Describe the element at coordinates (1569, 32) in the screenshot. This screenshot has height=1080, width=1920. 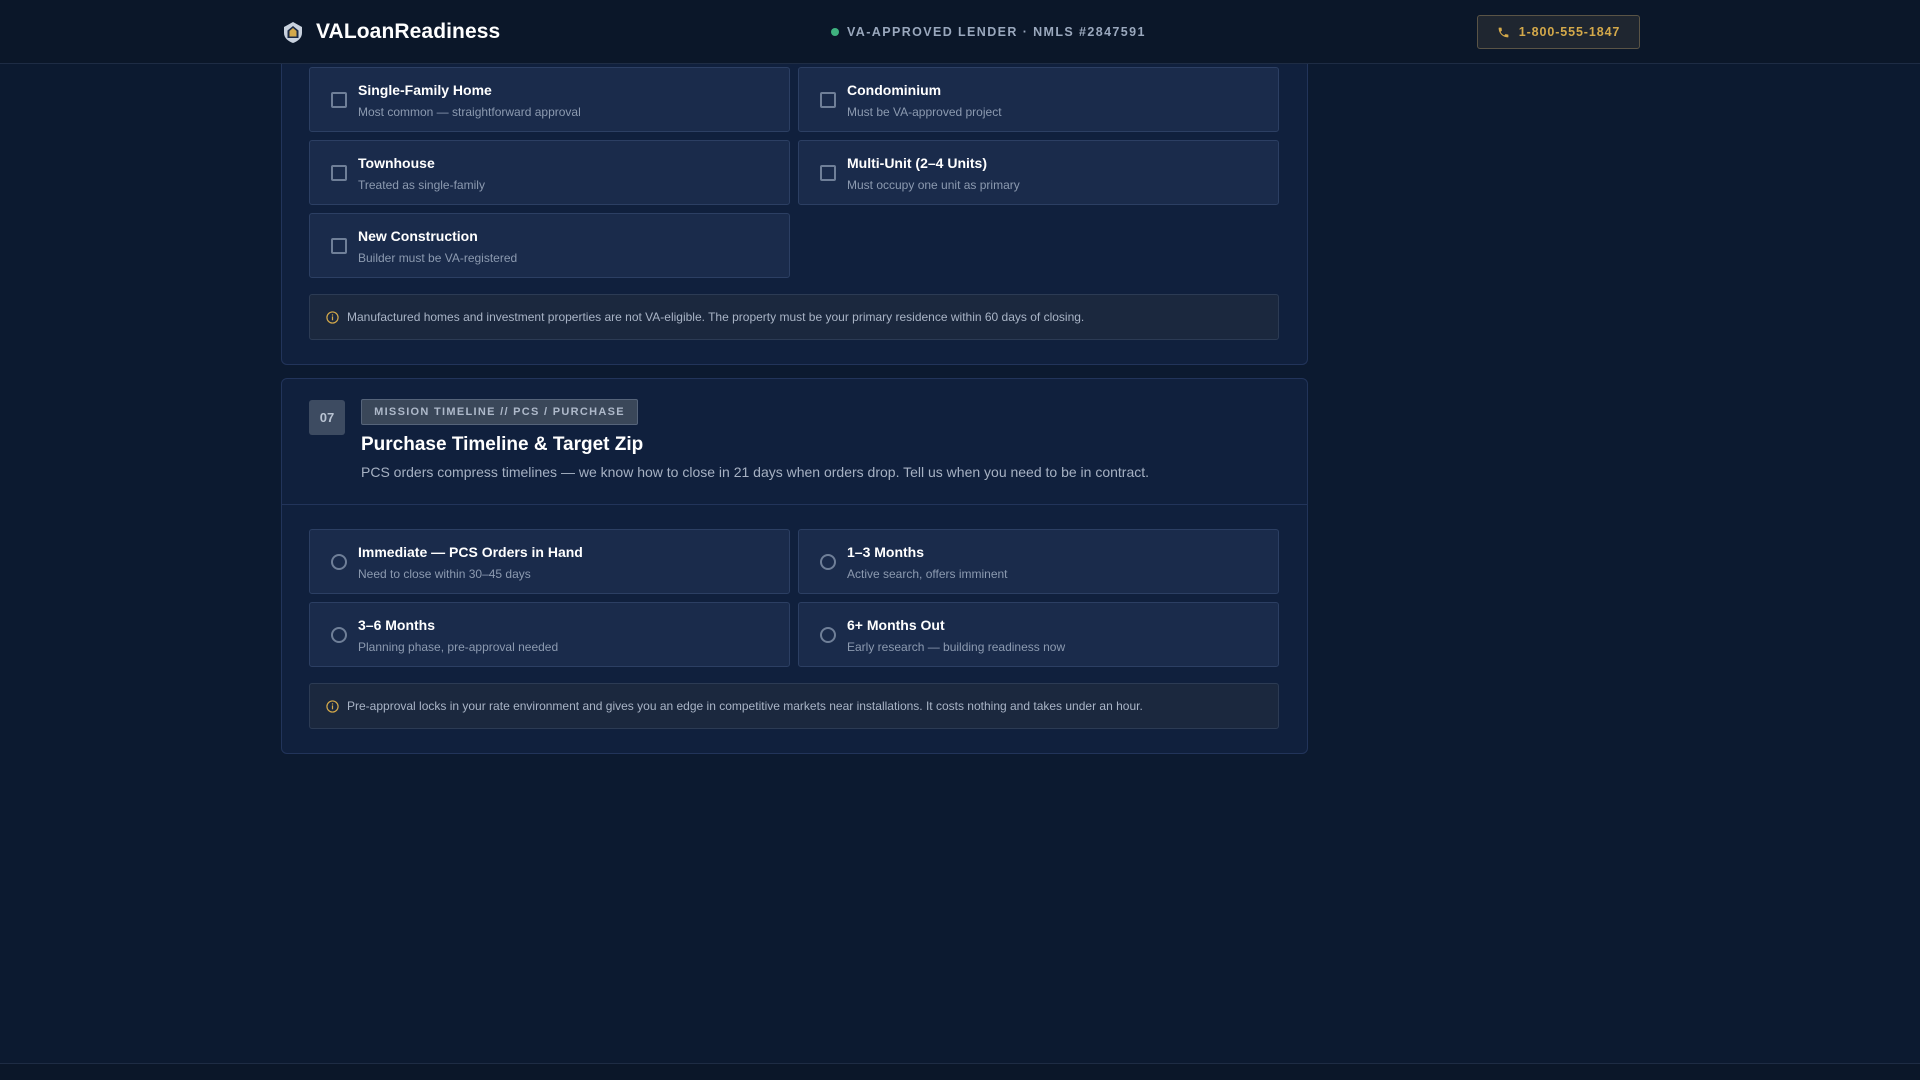
I see `phone-number: 1-800-555-1847` at that location.